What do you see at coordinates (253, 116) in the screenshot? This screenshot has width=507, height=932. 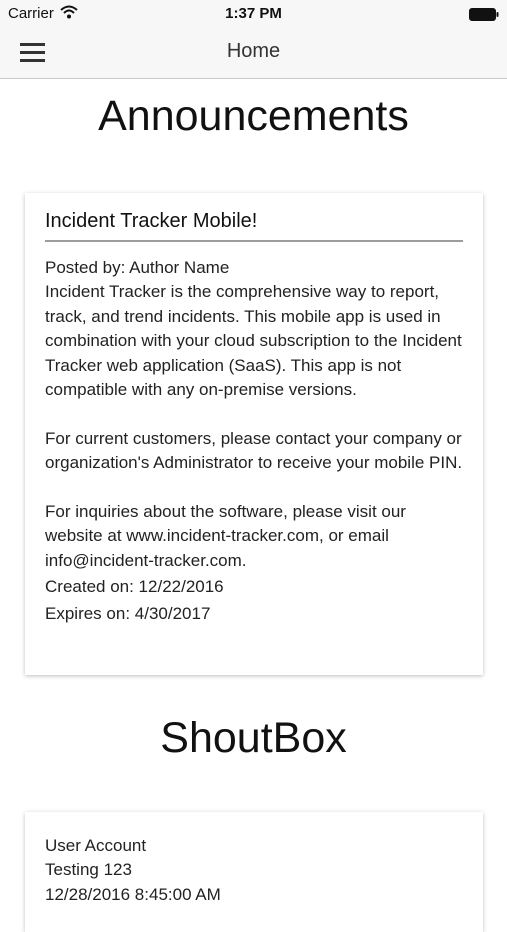 I see `announcements-heading: Announcements` at bounding box center [253, 116].